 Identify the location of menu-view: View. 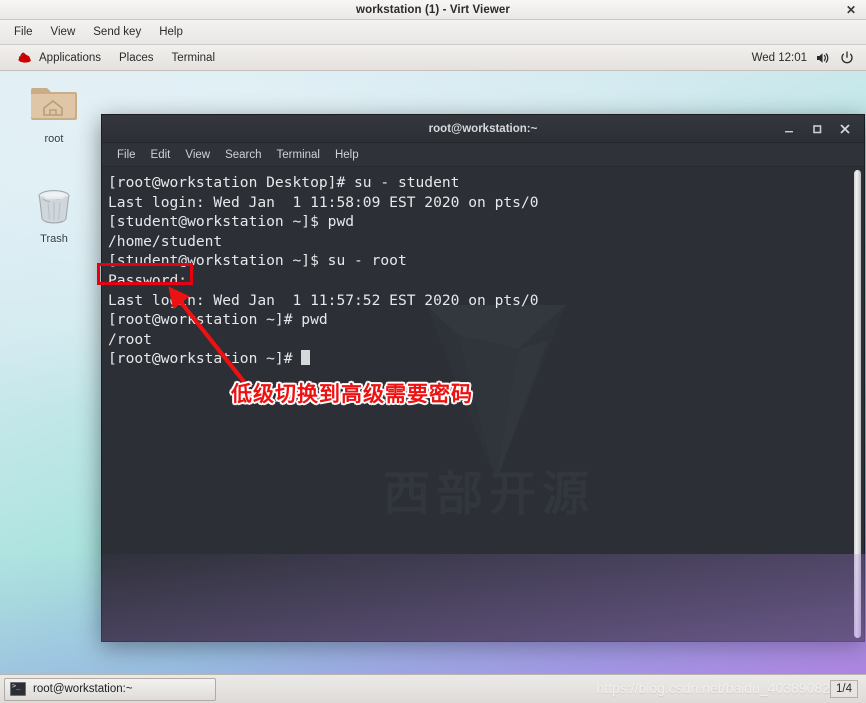
(63, 32).